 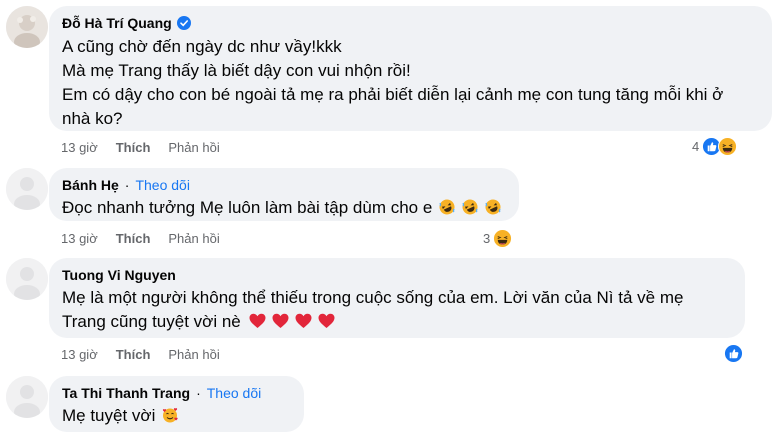 I want to click on comment-author: Tuong Vi Nguyen, so click(x=119, y=275).